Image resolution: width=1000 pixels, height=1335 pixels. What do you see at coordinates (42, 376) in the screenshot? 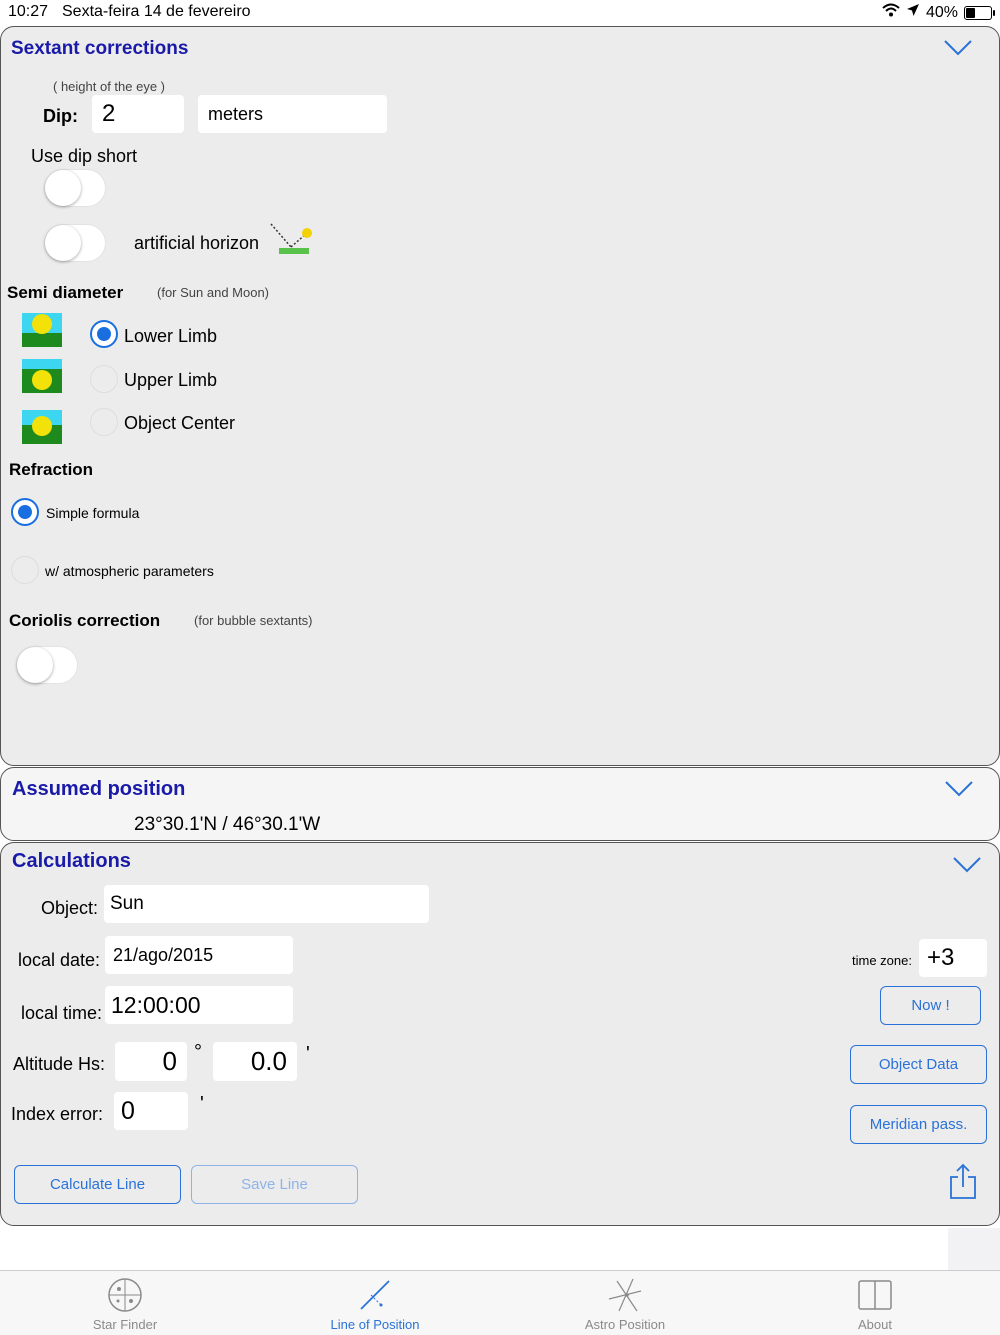
I see `upper-limb-image` at bounding box center [42, 376].